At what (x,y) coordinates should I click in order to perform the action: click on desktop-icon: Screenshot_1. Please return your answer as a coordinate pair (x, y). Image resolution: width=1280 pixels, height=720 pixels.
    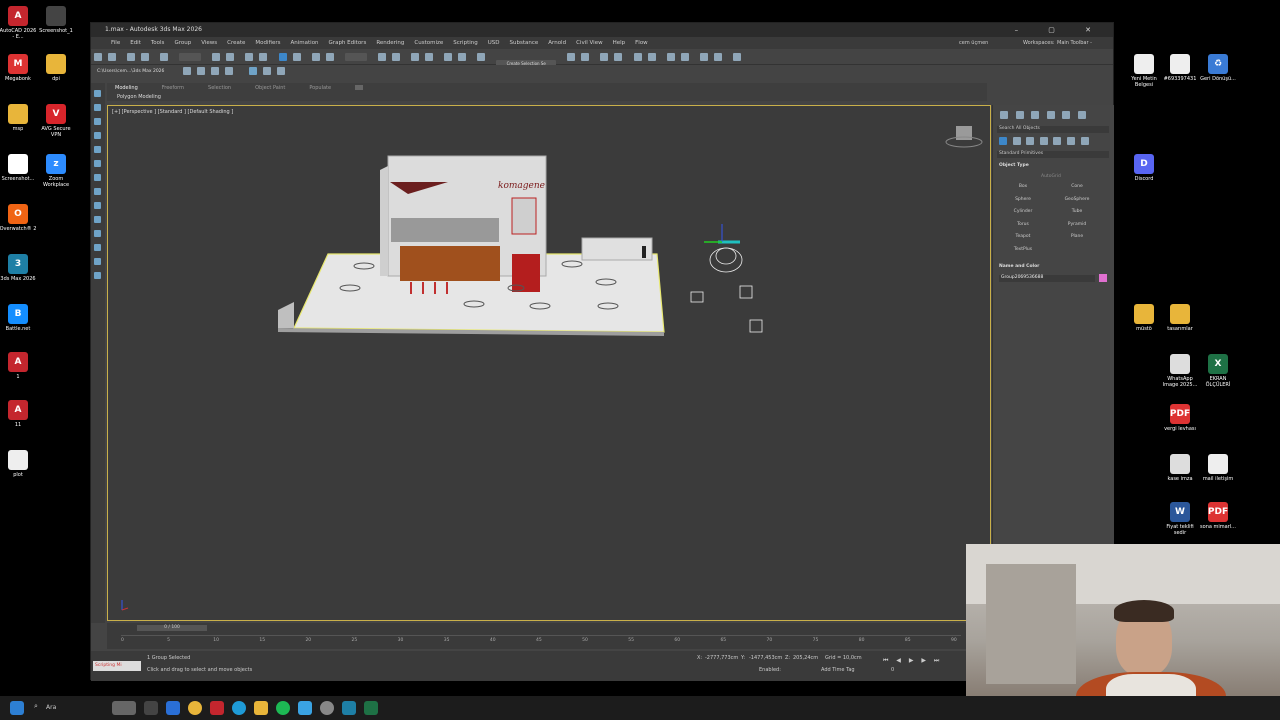
    Looking at the image, I should click on (56, 20).